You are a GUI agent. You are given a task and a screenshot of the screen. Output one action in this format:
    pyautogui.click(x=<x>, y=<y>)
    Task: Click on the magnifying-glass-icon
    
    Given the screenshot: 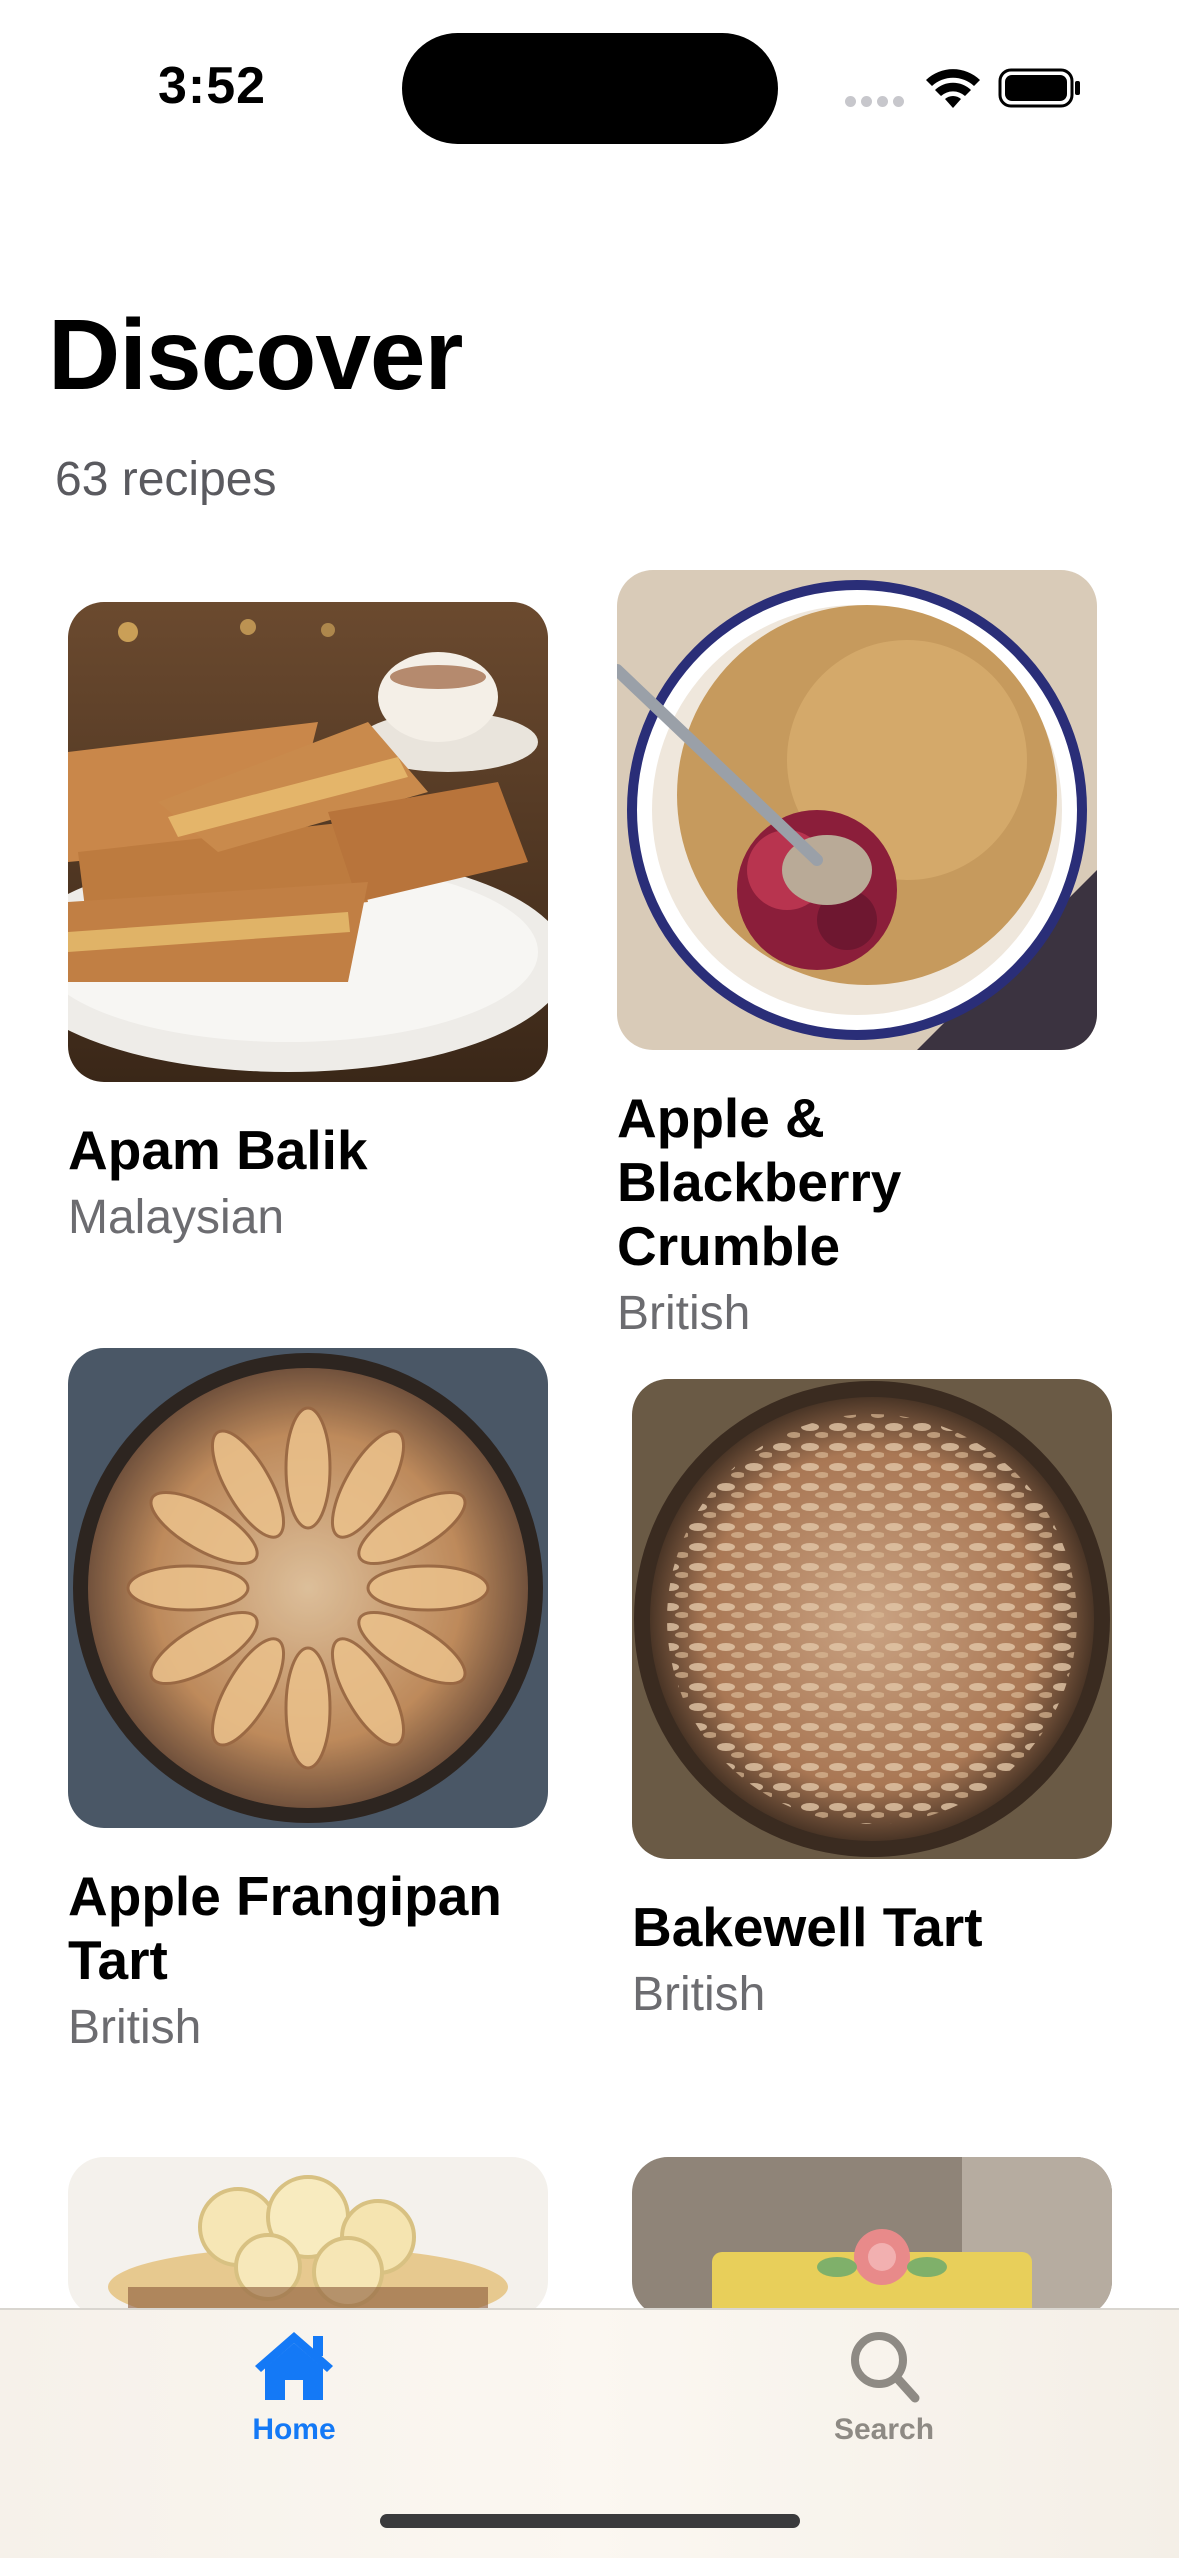 What is the action you would take?
    pyautogui.click(x=885, y=2367)
    